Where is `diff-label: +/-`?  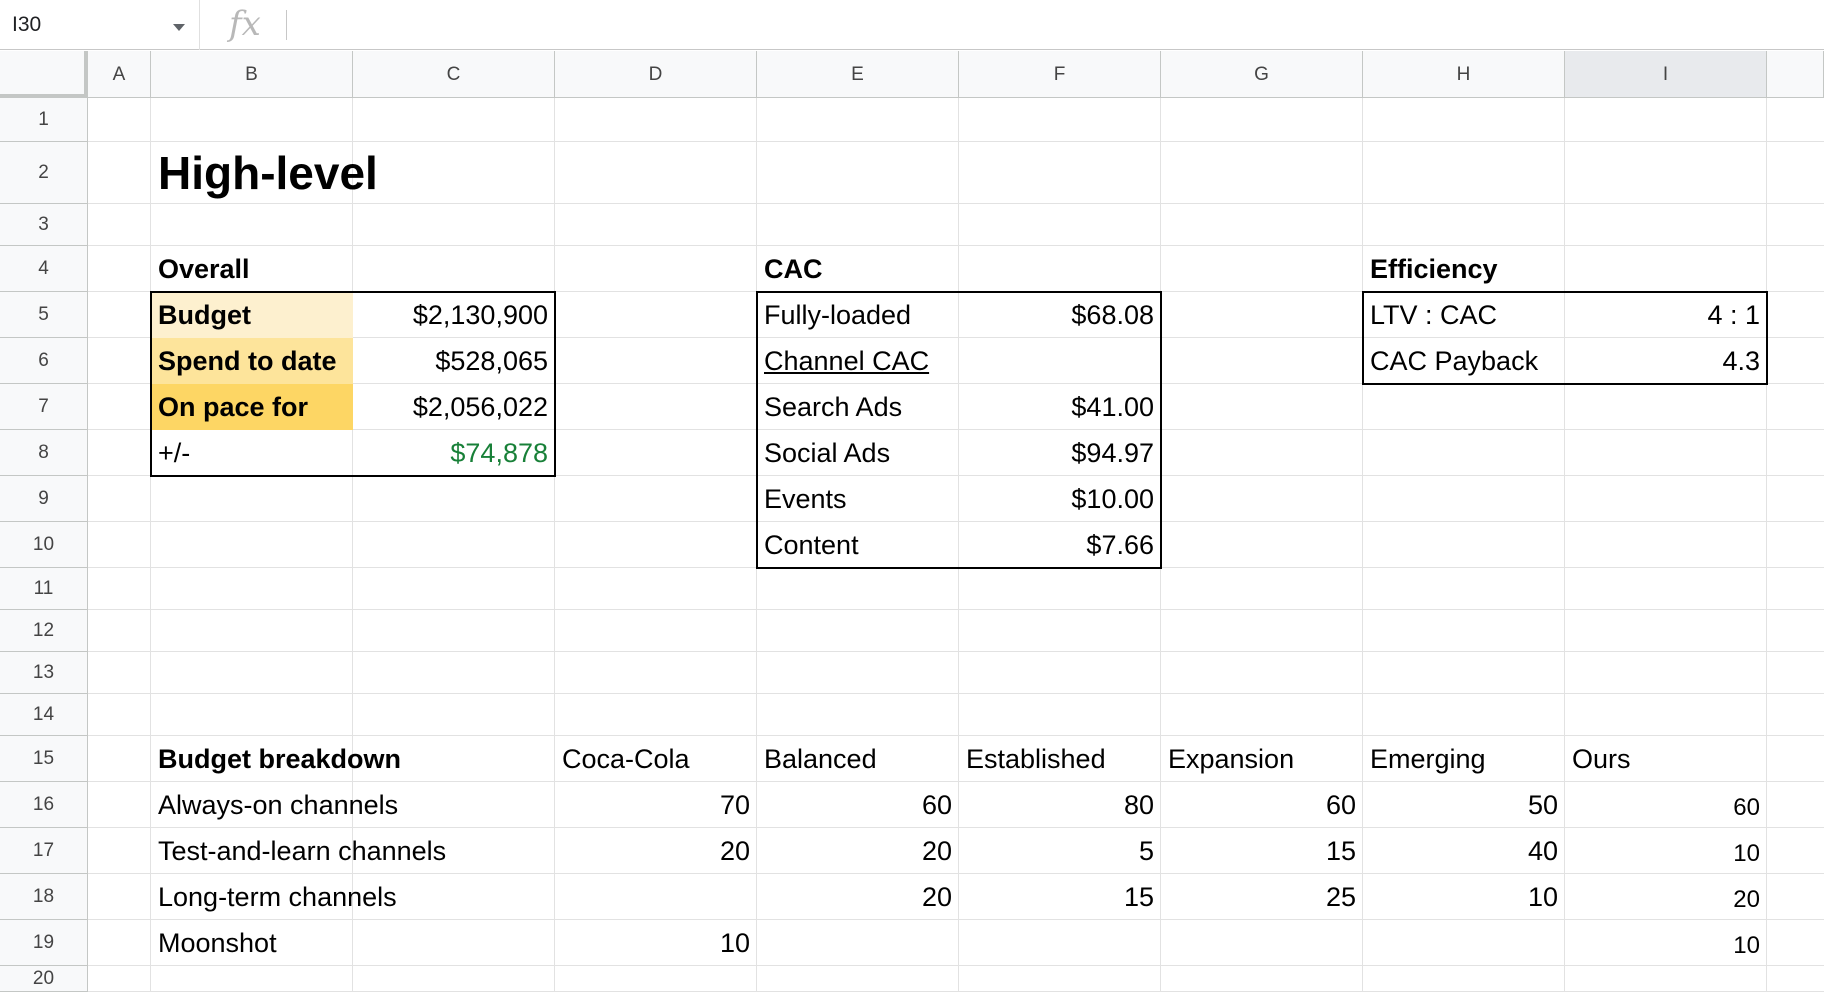 diff-label: +/- is located at coordinates (252, 453).